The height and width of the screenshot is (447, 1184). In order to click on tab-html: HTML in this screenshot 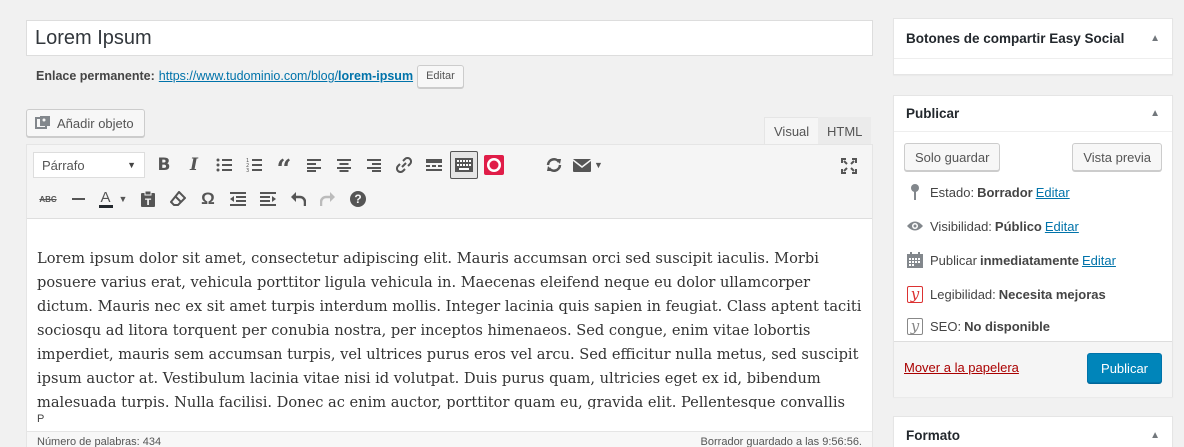, I will do `click(845, 131)`.